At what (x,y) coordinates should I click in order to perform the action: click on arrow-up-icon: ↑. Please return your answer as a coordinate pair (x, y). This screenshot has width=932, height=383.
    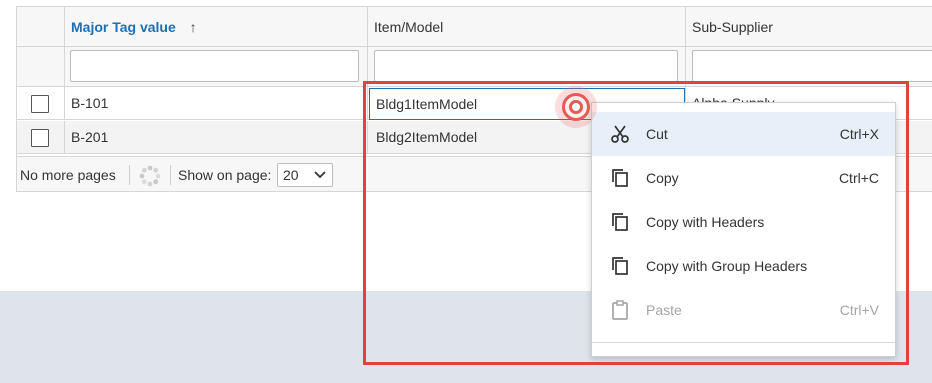
    Looking at the image, I should click on (193, 27).